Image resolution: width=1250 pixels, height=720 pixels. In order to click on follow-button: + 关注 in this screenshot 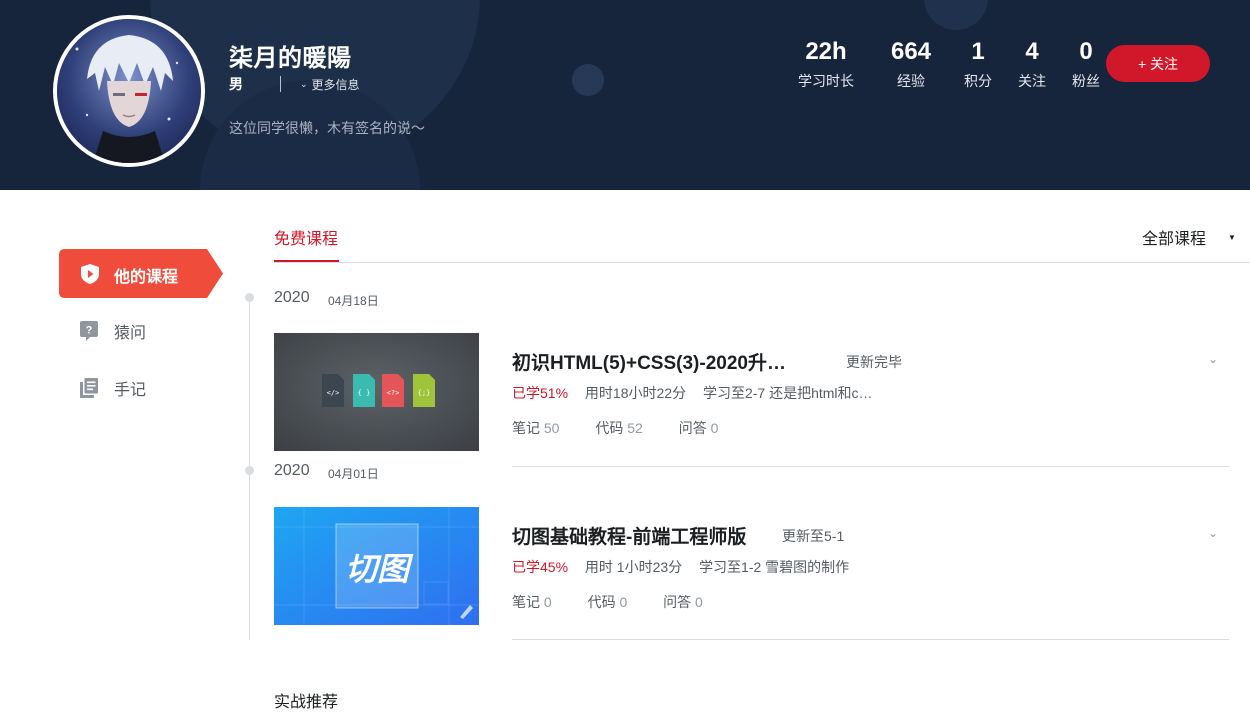, I will do `click(1158, 63)`.